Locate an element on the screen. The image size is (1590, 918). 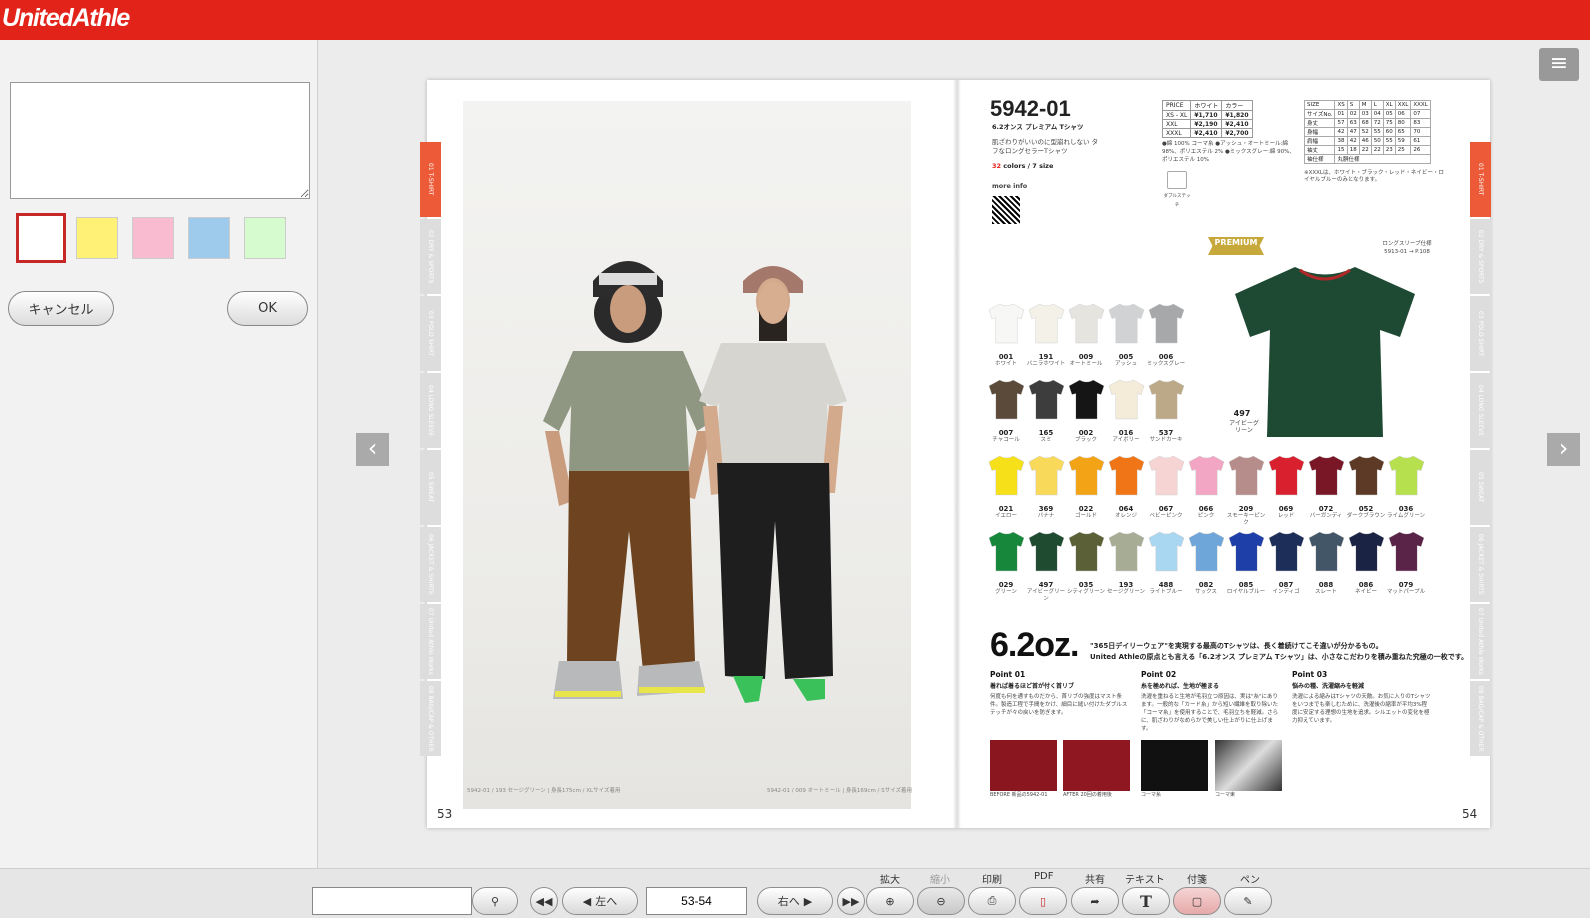
prev-page-button: ‹ is located at coordinates (372, 449).